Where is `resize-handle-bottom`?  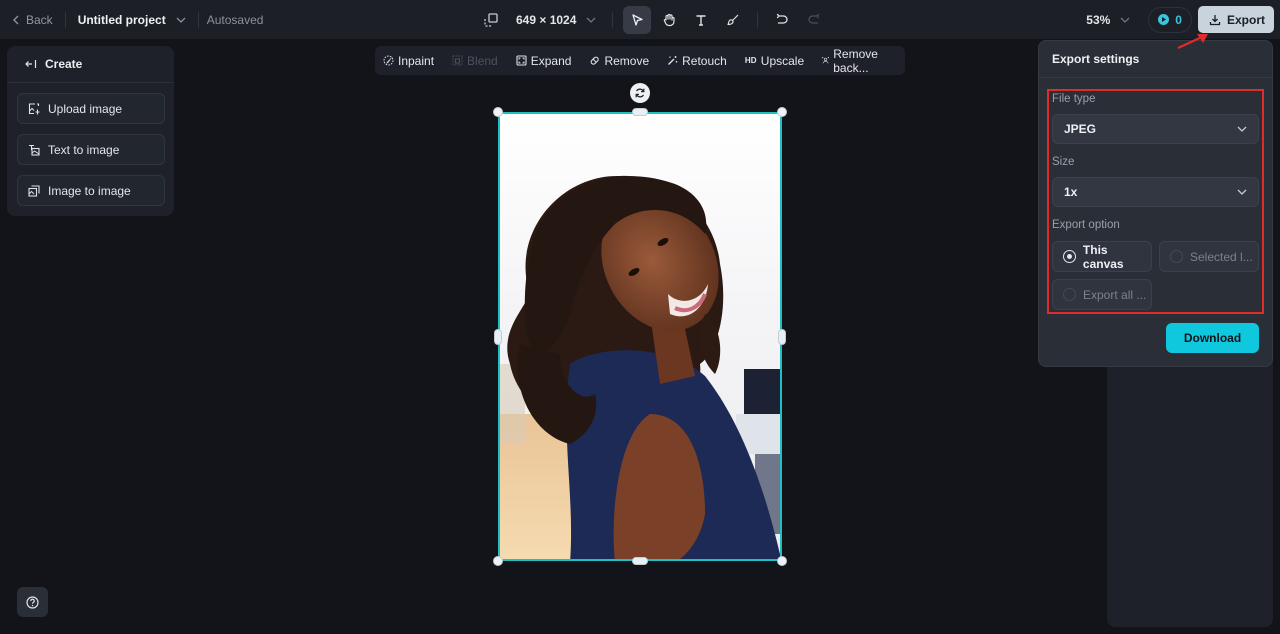 resize-handle-bottom is located at coordinates (640, 561).